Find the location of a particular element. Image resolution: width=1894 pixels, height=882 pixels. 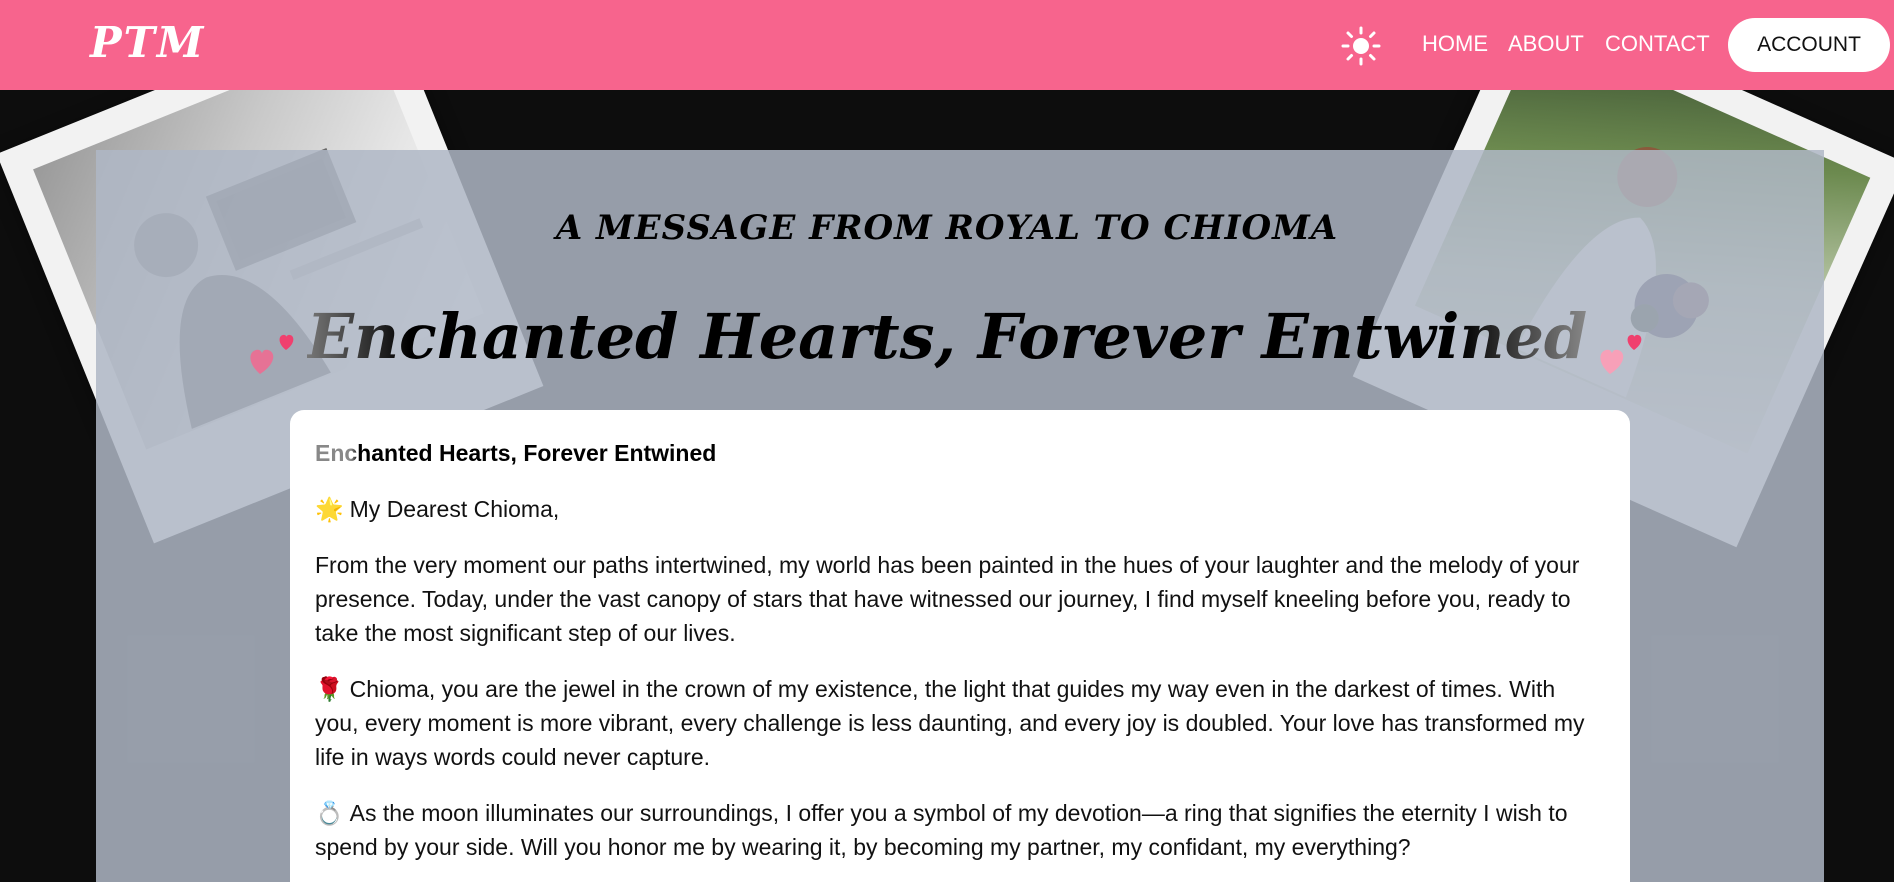

nav-home-link: HOME is located at coordinates (1455, 44).